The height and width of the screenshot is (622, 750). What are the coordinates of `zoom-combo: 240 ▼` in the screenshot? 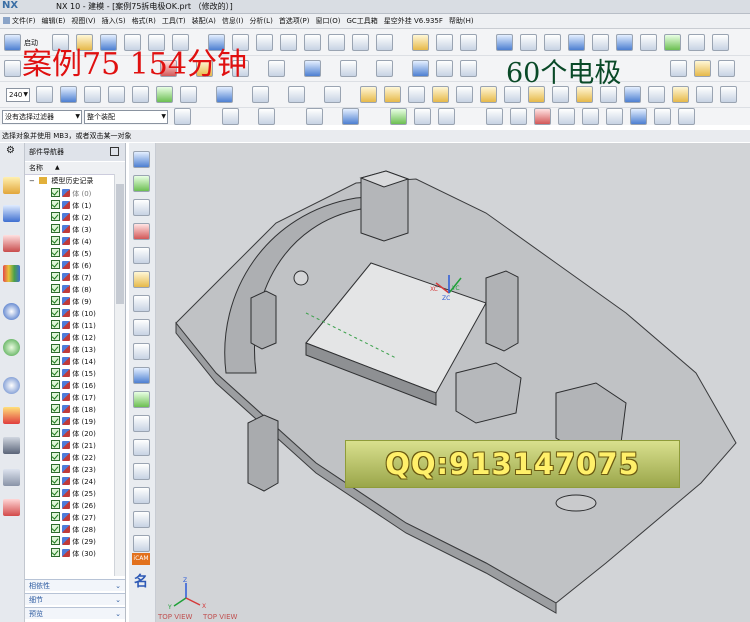 It's located at (18, 95).